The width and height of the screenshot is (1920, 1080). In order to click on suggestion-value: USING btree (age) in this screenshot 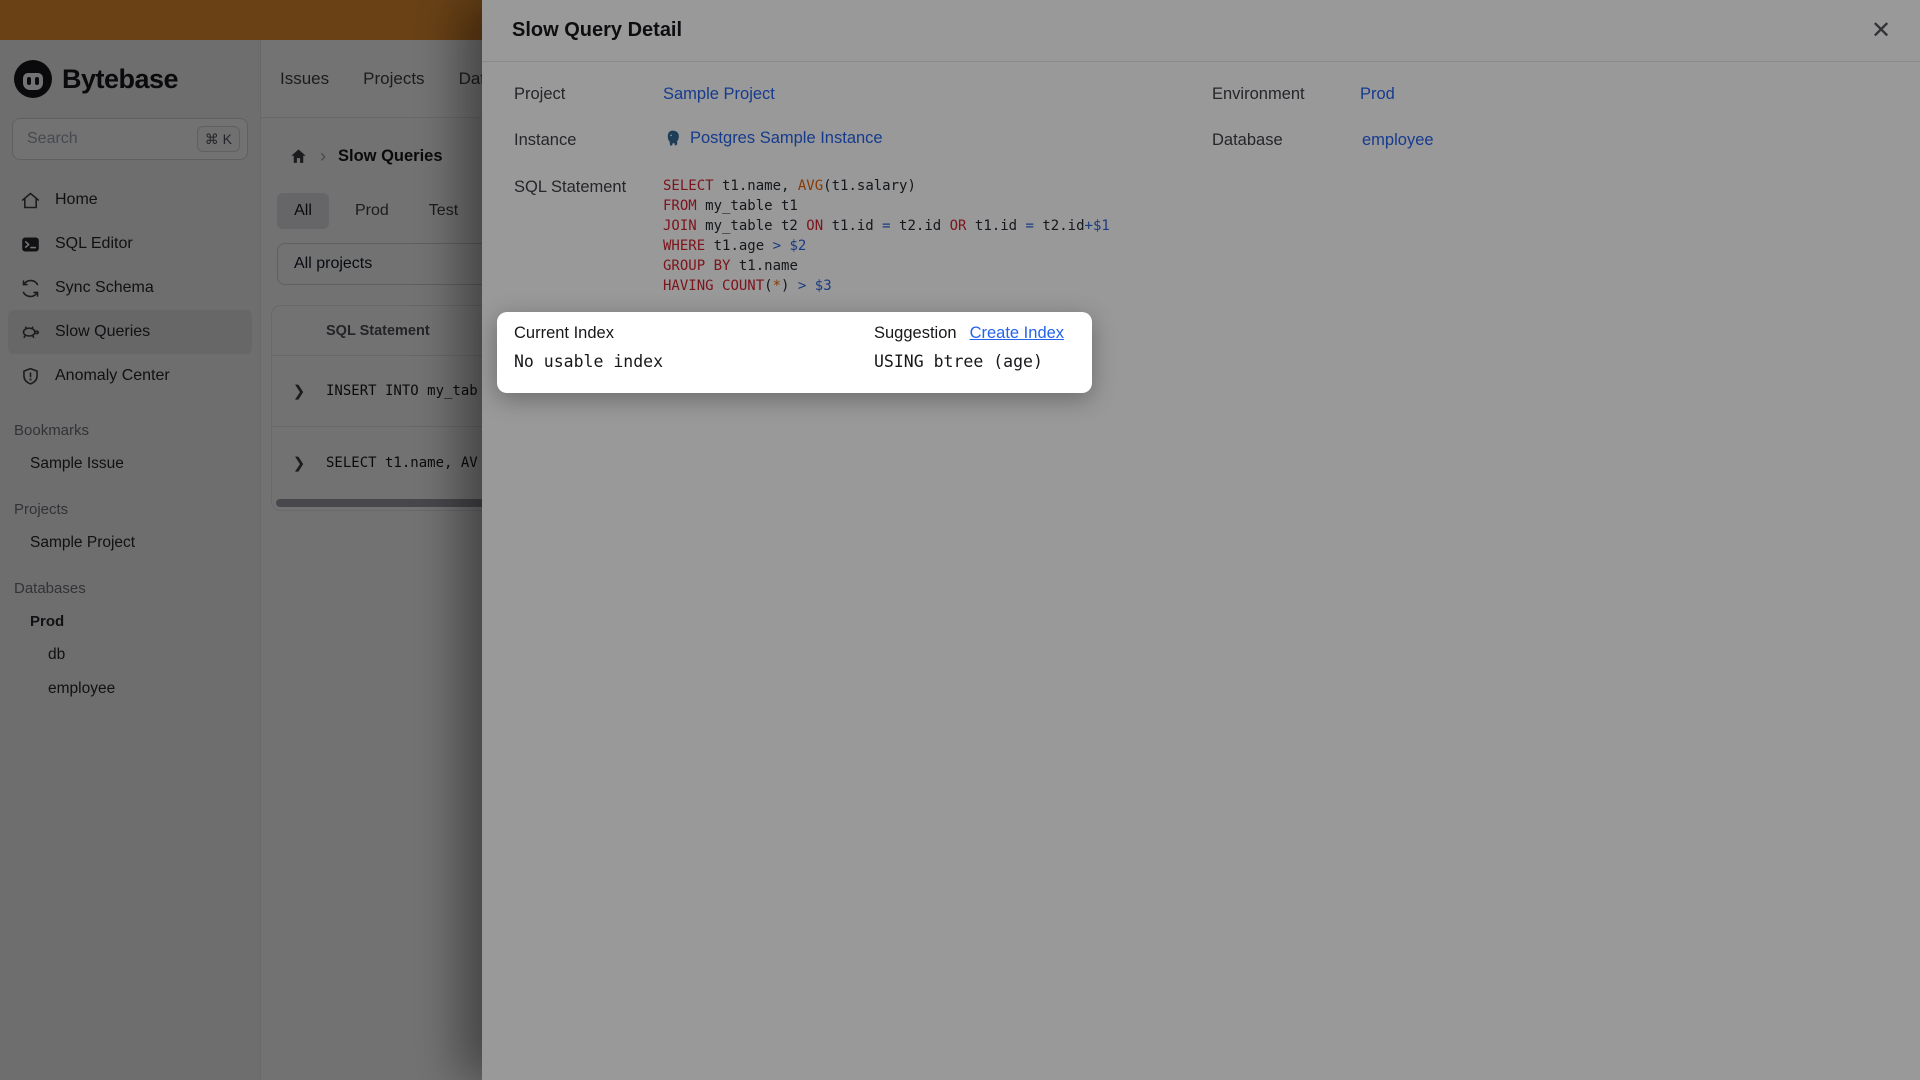, I will do `click(958, 361)`.